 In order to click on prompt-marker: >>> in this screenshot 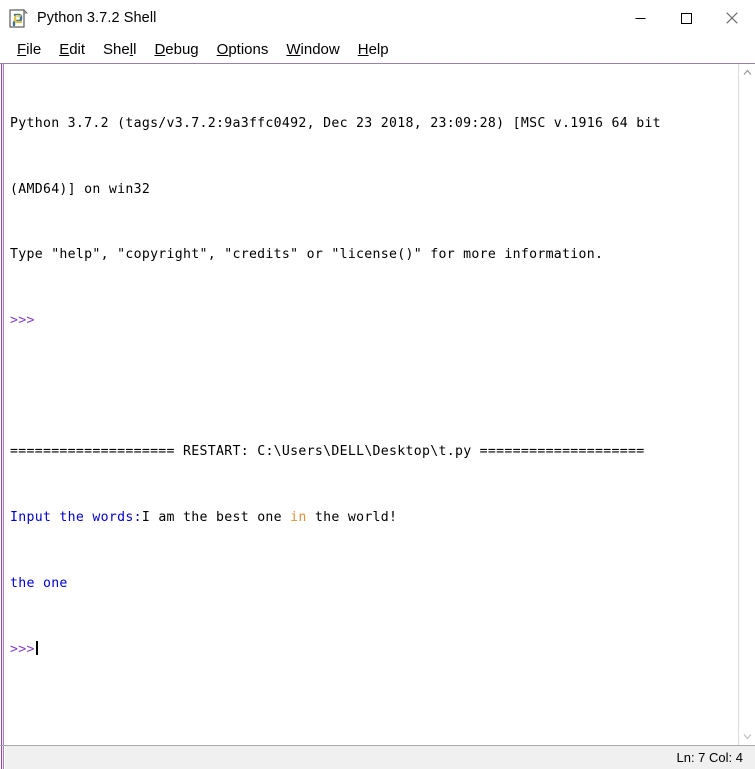, I will do `click(22, 321)`.